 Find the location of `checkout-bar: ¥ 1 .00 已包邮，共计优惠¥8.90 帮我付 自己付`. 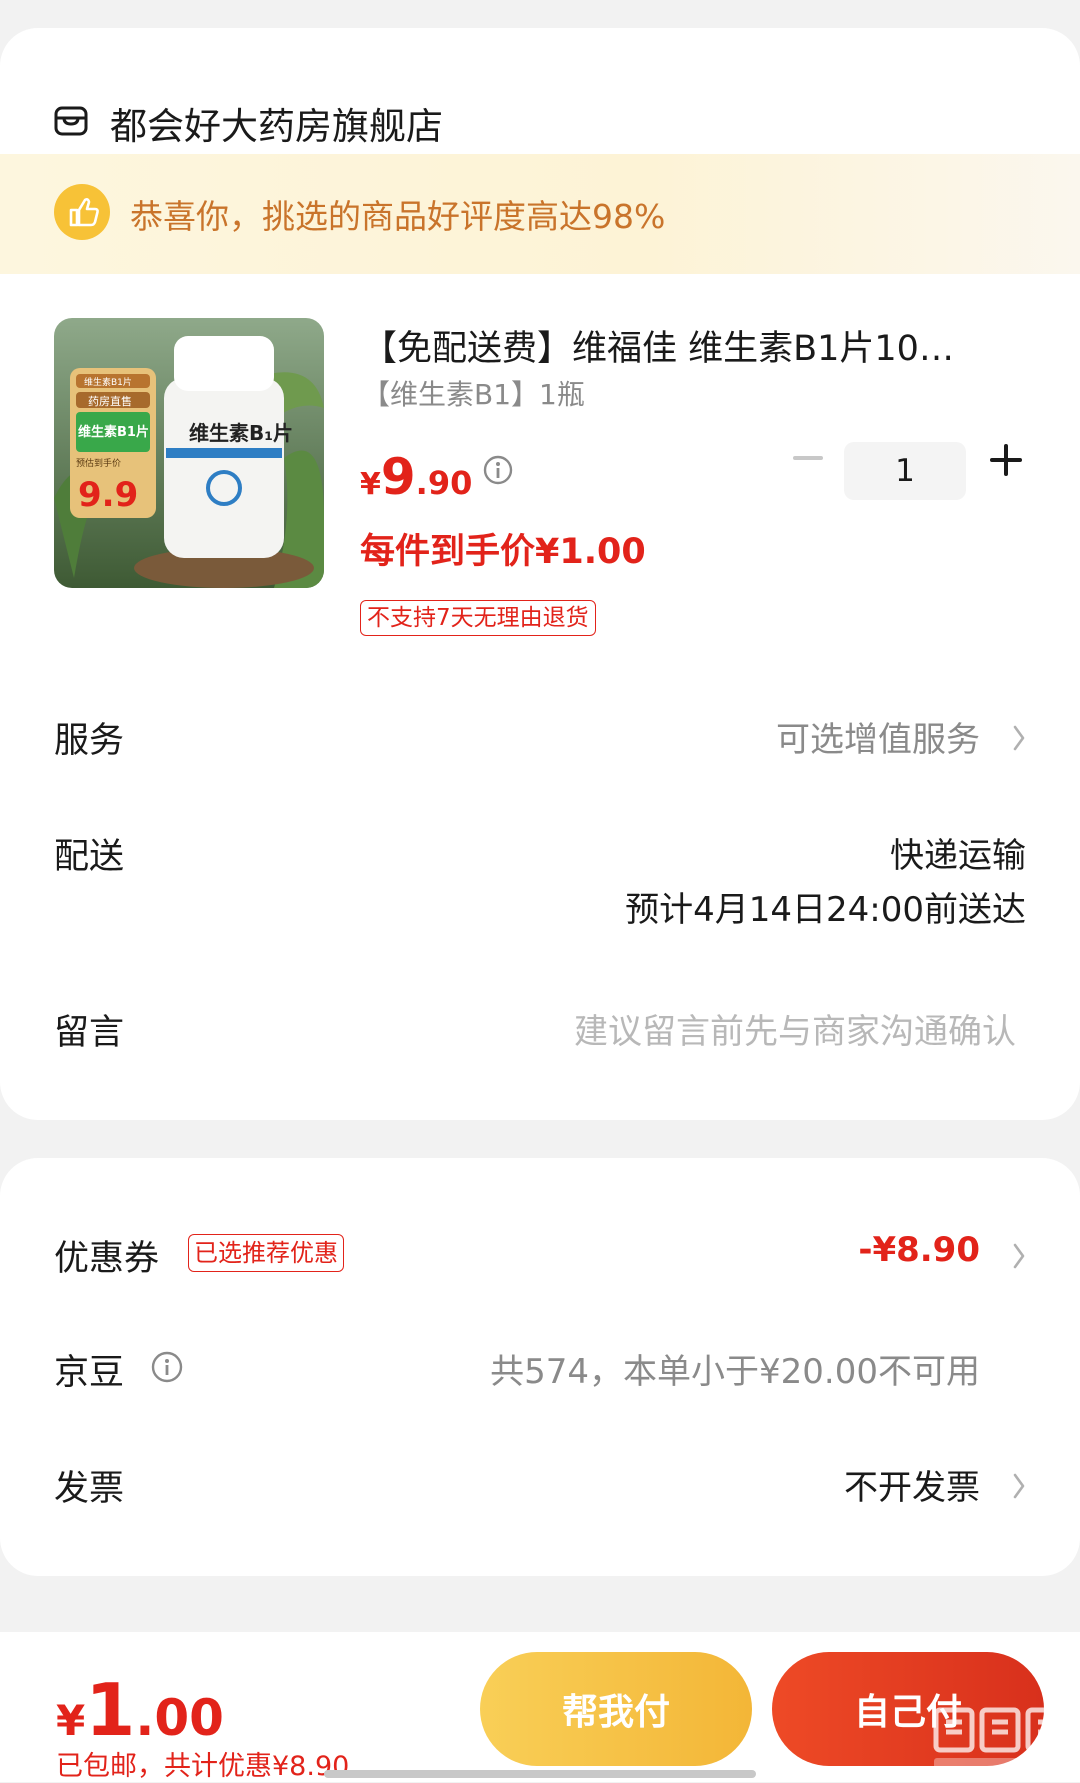

checkout-bar: ¥ 1 .00 已包邮，共计优惠¥8.90 帮我付 自己付 is located at coordinates (540, 1707).